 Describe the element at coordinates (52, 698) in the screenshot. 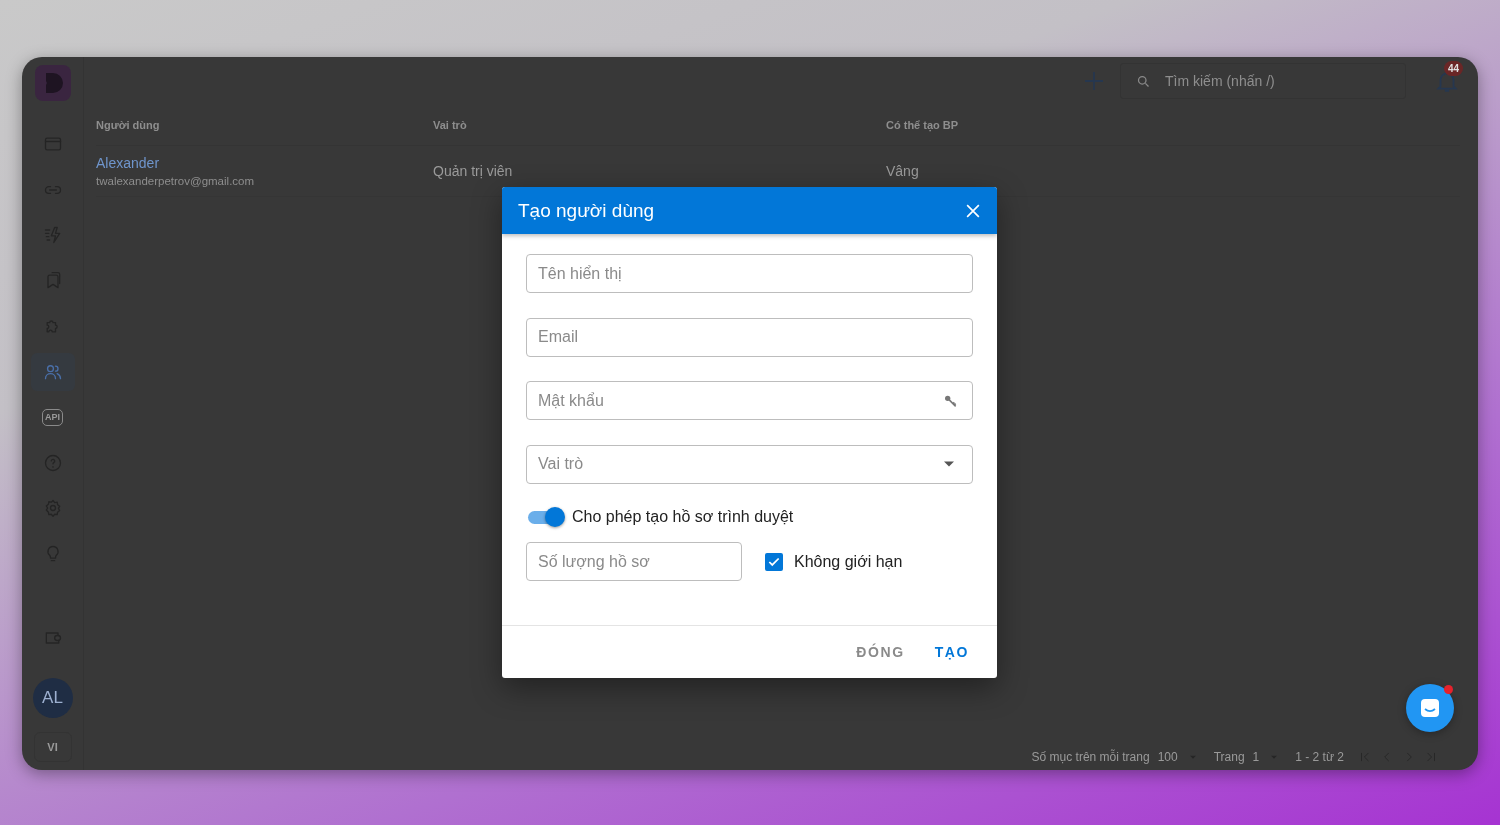

I see `user-avatar: AL` at that location.